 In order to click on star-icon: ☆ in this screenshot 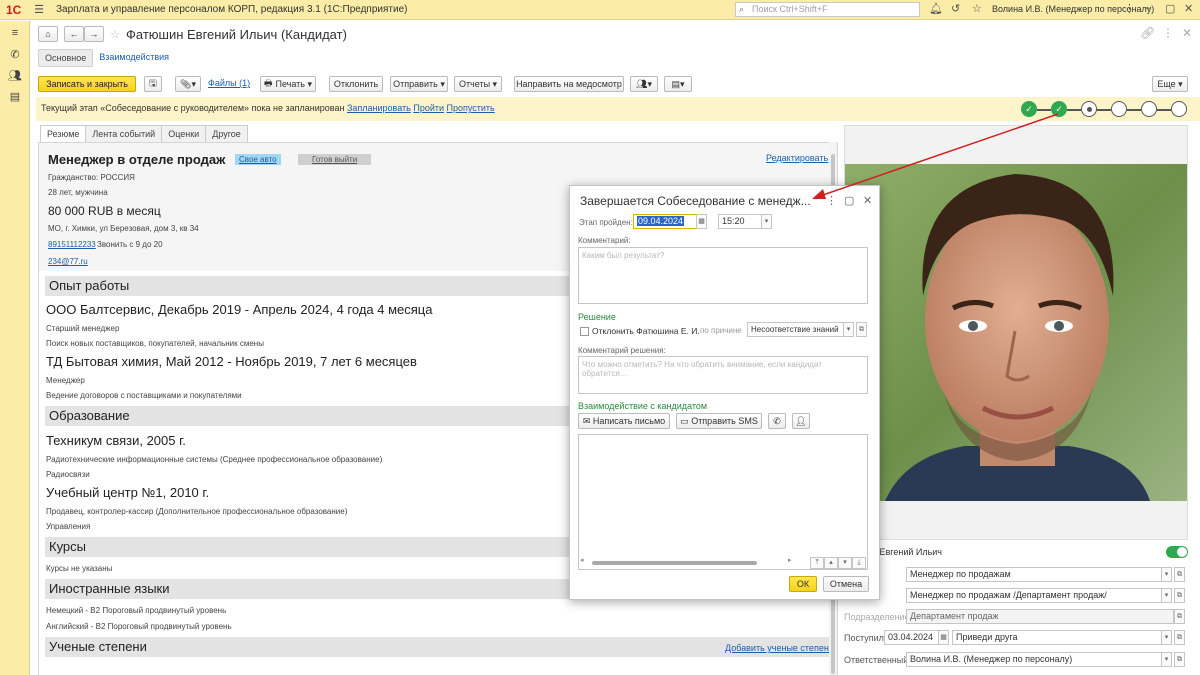, I will do `click(977, 8)`.